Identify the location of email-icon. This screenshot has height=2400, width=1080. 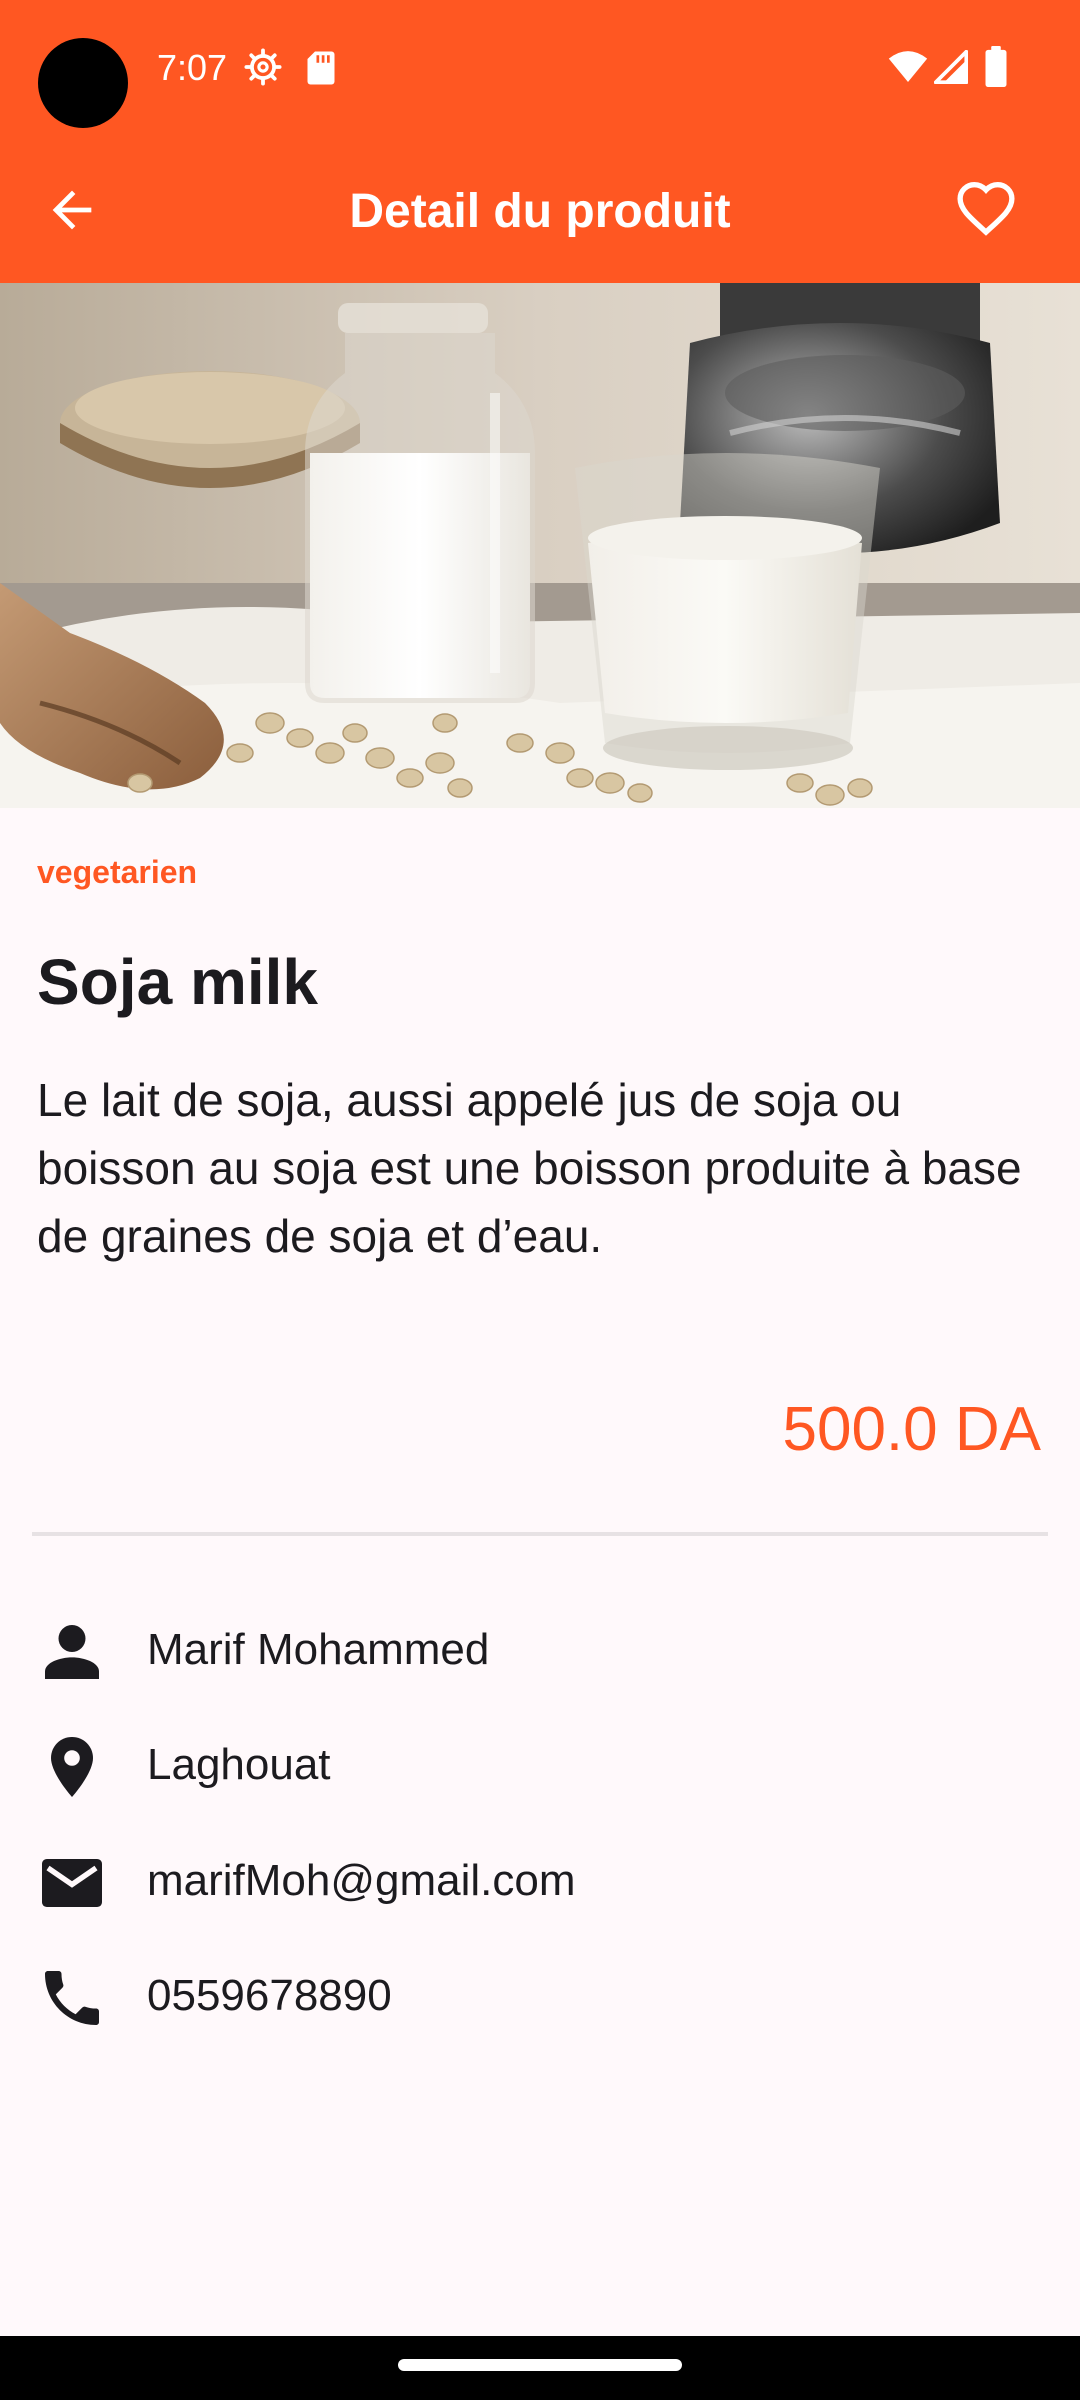
(72, 1883).